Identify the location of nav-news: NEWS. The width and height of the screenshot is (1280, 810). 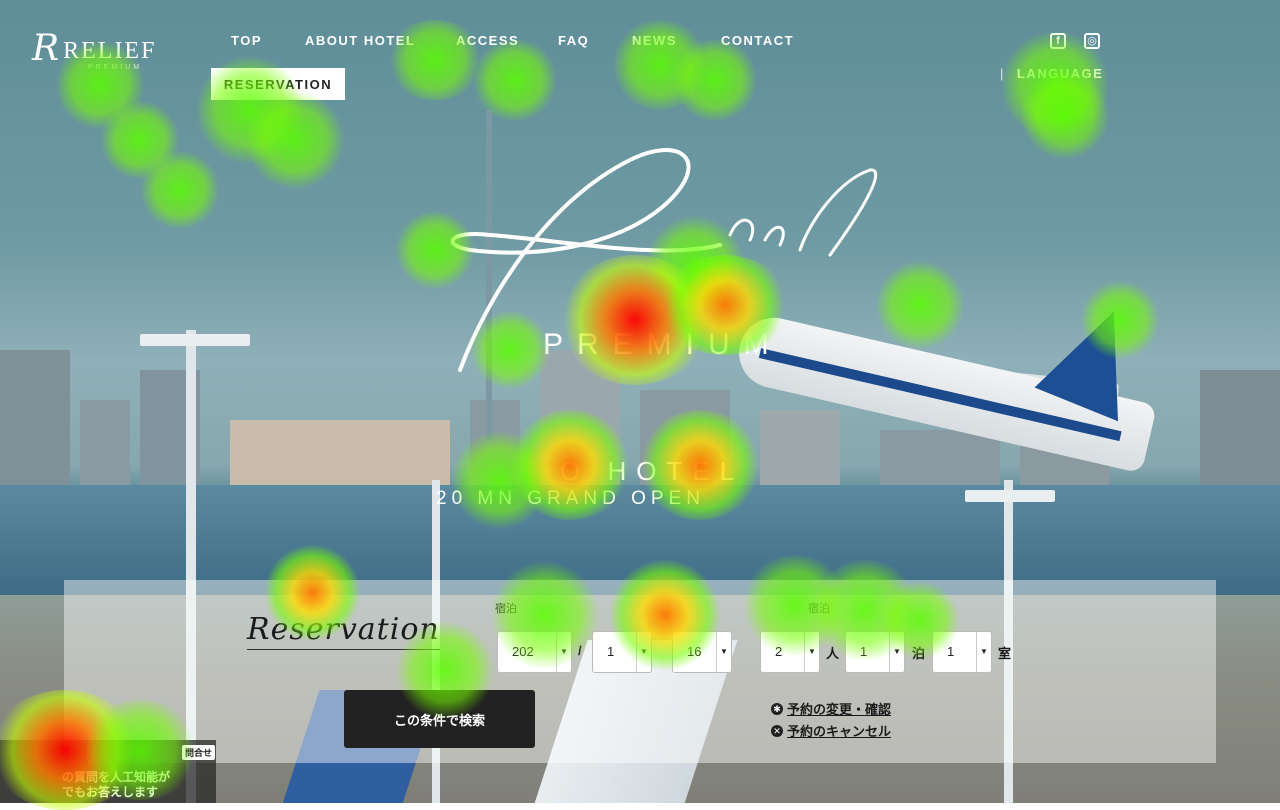
(654, 40).